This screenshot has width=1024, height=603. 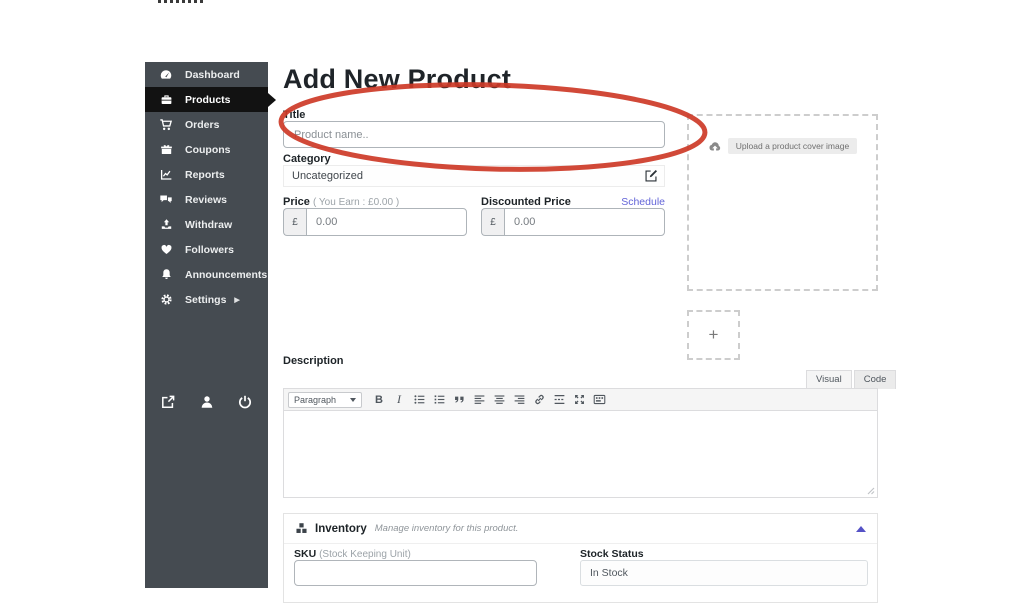 I want to click on description-editor: Paragraph B I, so click(x=580, y=443).